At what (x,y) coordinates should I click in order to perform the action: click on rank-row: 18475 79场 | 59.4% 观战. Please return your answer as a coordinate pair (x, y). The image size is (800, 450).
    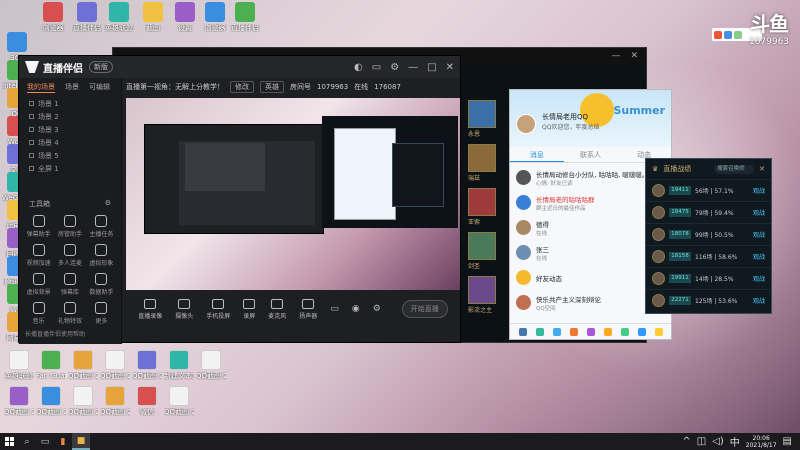
    Looking at the image, I should click on (708, 212).